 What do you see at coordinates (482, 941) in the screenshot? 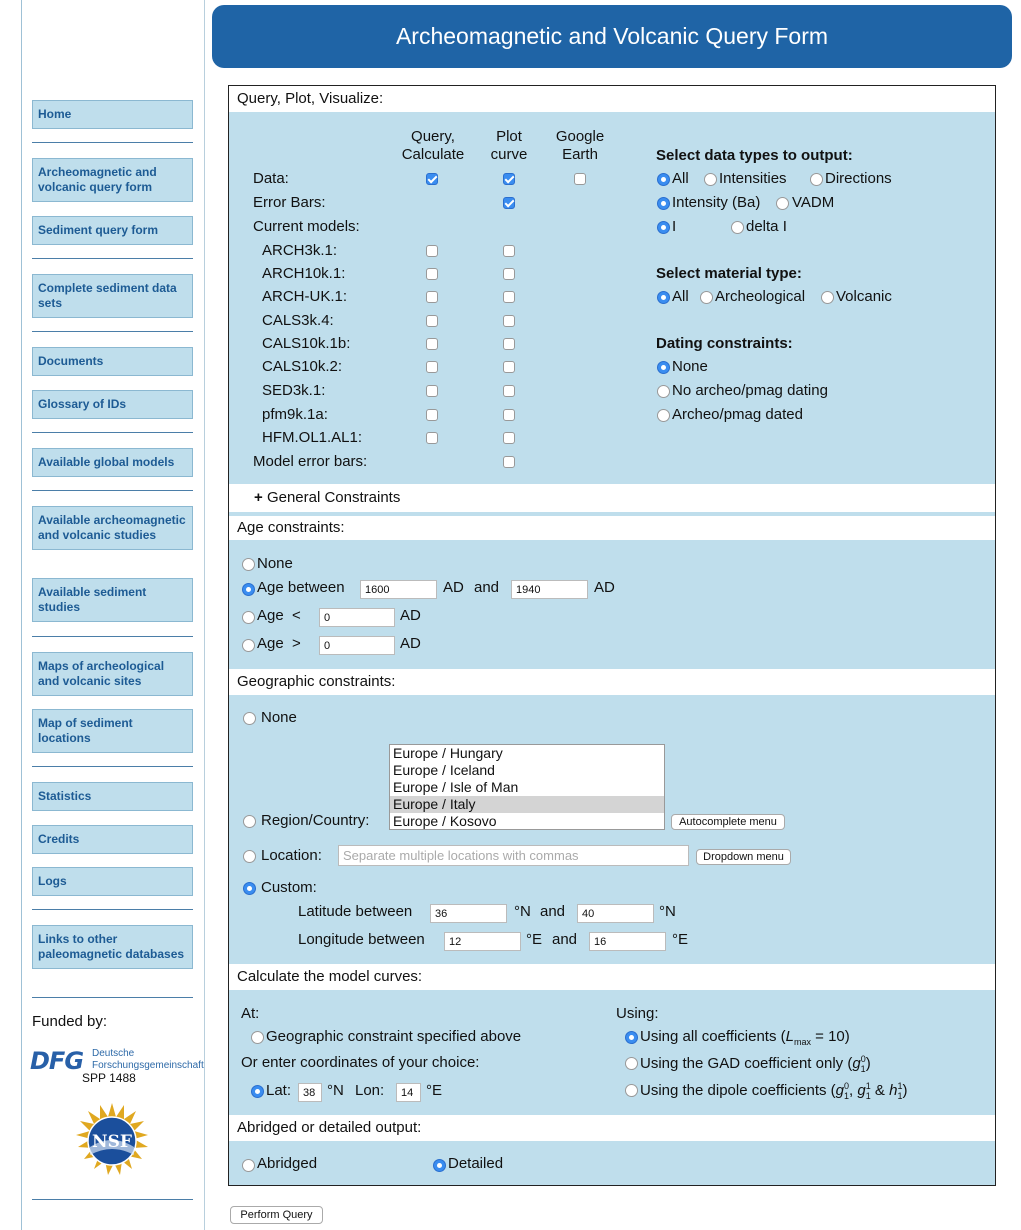
I see `lon-from-input: 12` at bounding box center [482, 941].